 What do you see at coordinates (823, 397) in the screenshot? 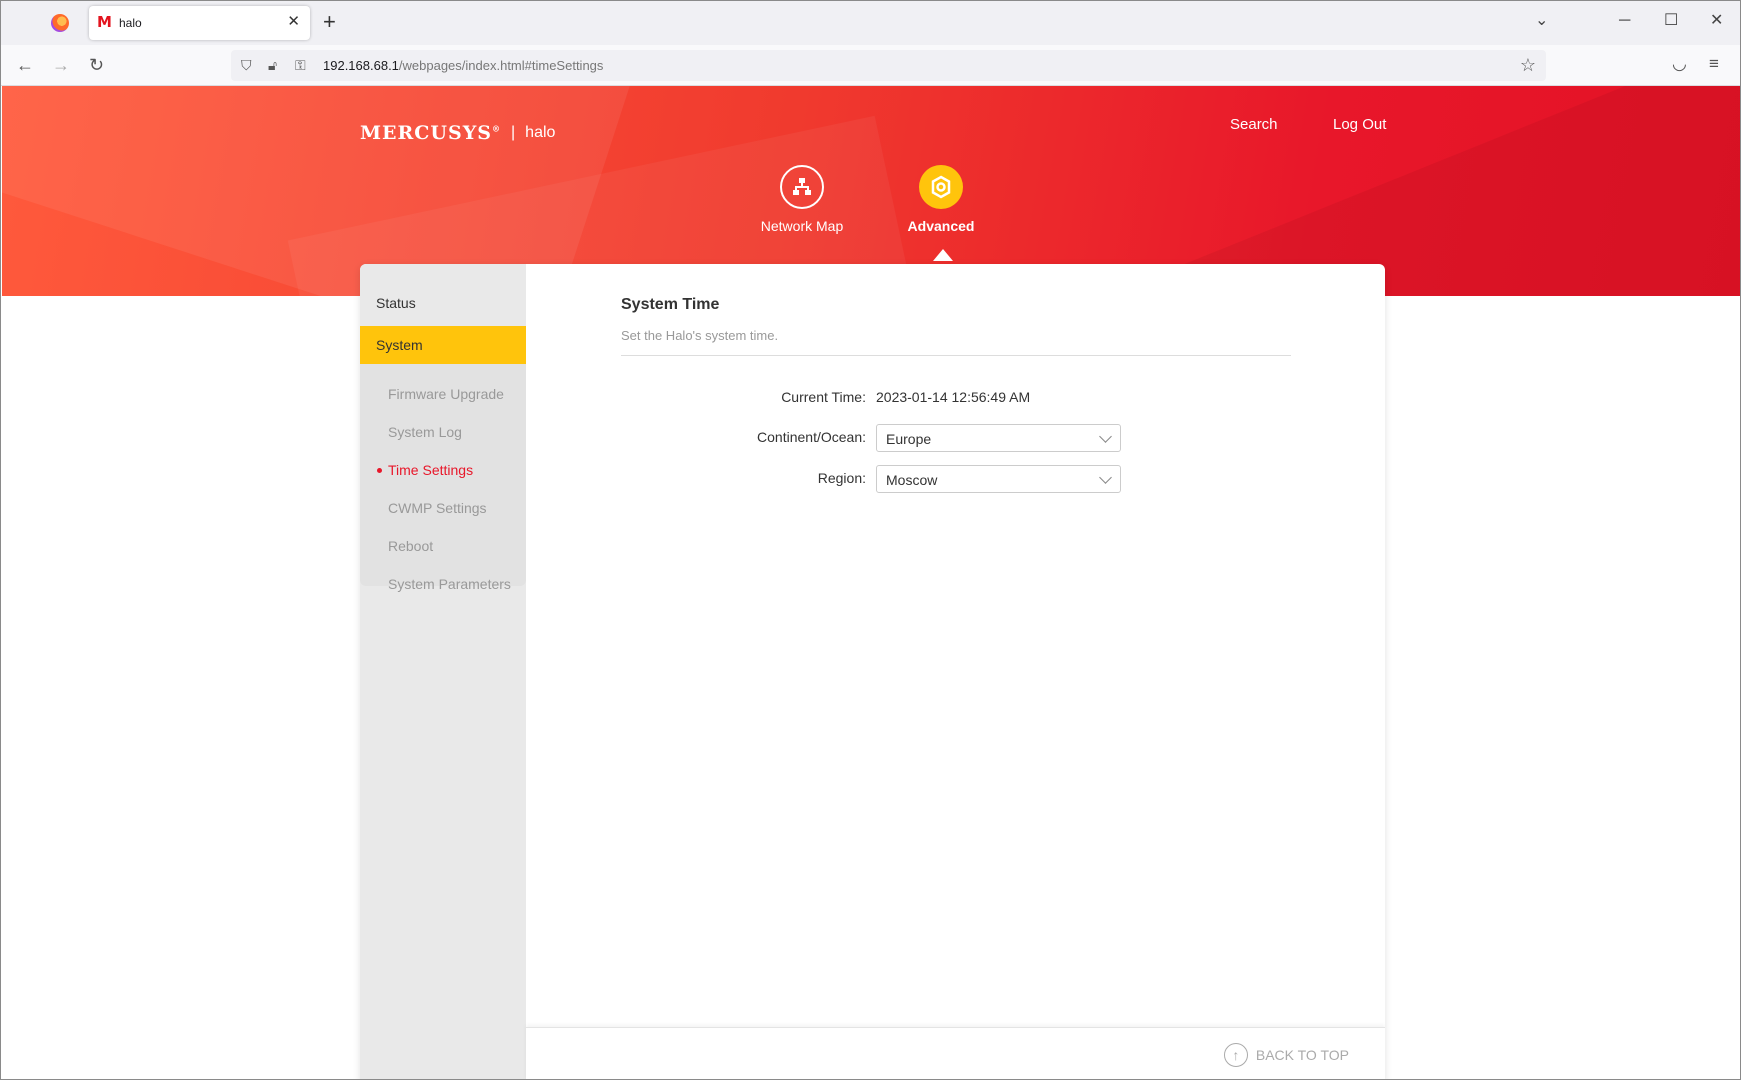
I see `current-time-label: Current Time:` at bounding box center [823, 397].